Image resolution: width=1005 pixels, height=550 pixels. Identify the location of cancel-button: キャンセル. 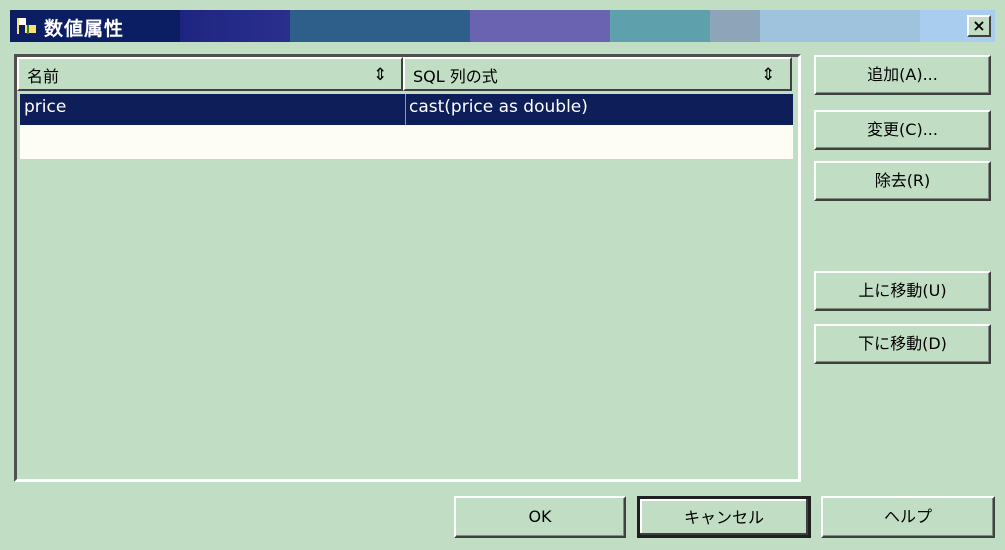
(724, 517).